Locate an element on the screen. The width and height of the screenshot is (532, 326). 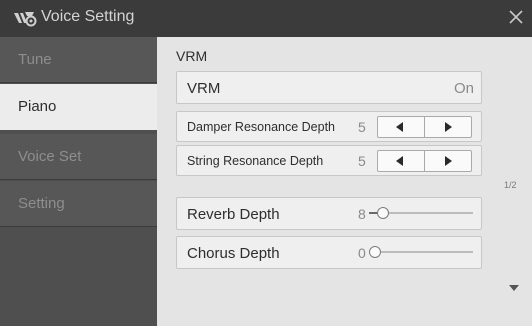
string-resonance-value: 5 is located at coordinates (362, 161).